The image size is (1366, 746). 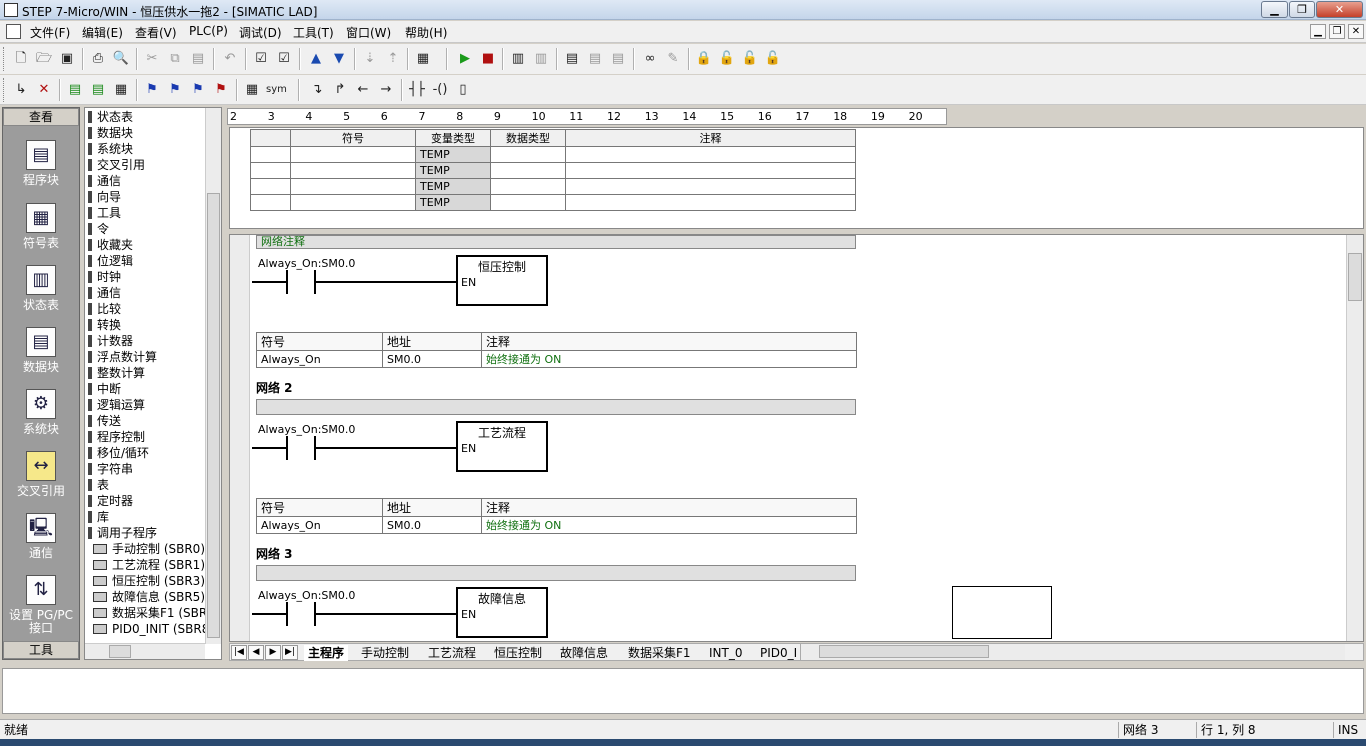 I want to click on box-icon: ▯, so click(x=463, y=90).